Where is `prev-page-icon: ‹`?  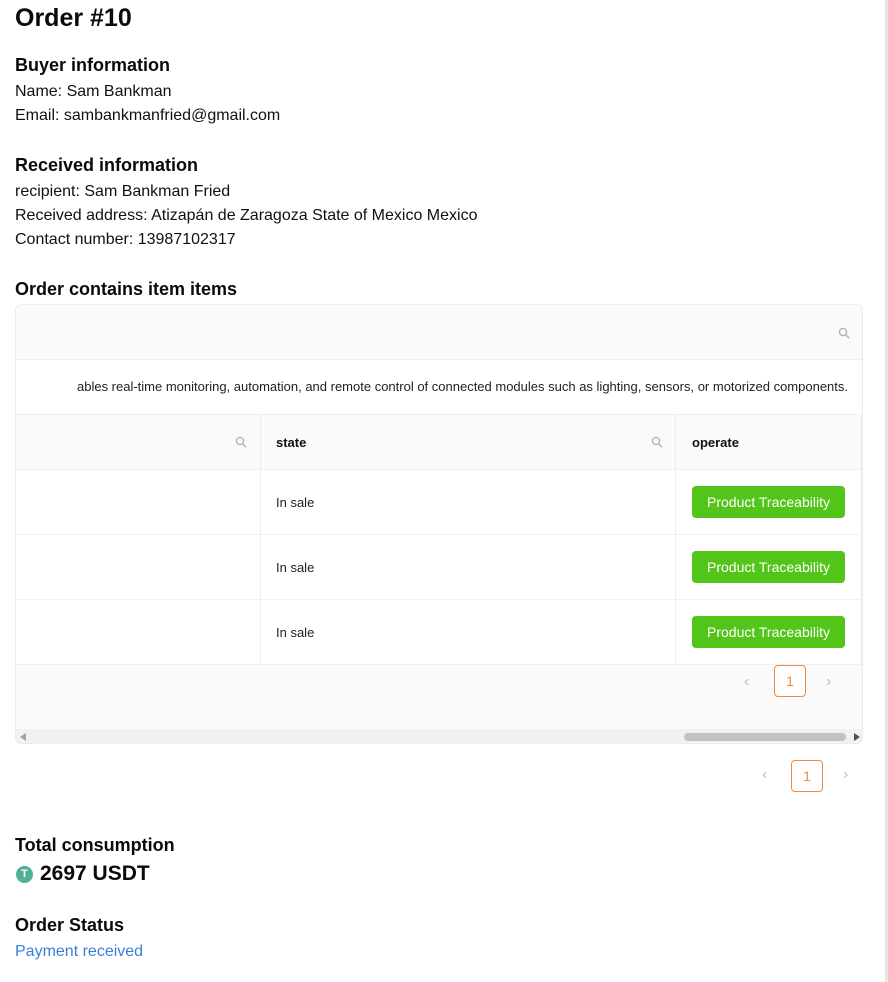 prev-page-icon: ‹ is located at coordinates (746, 682).